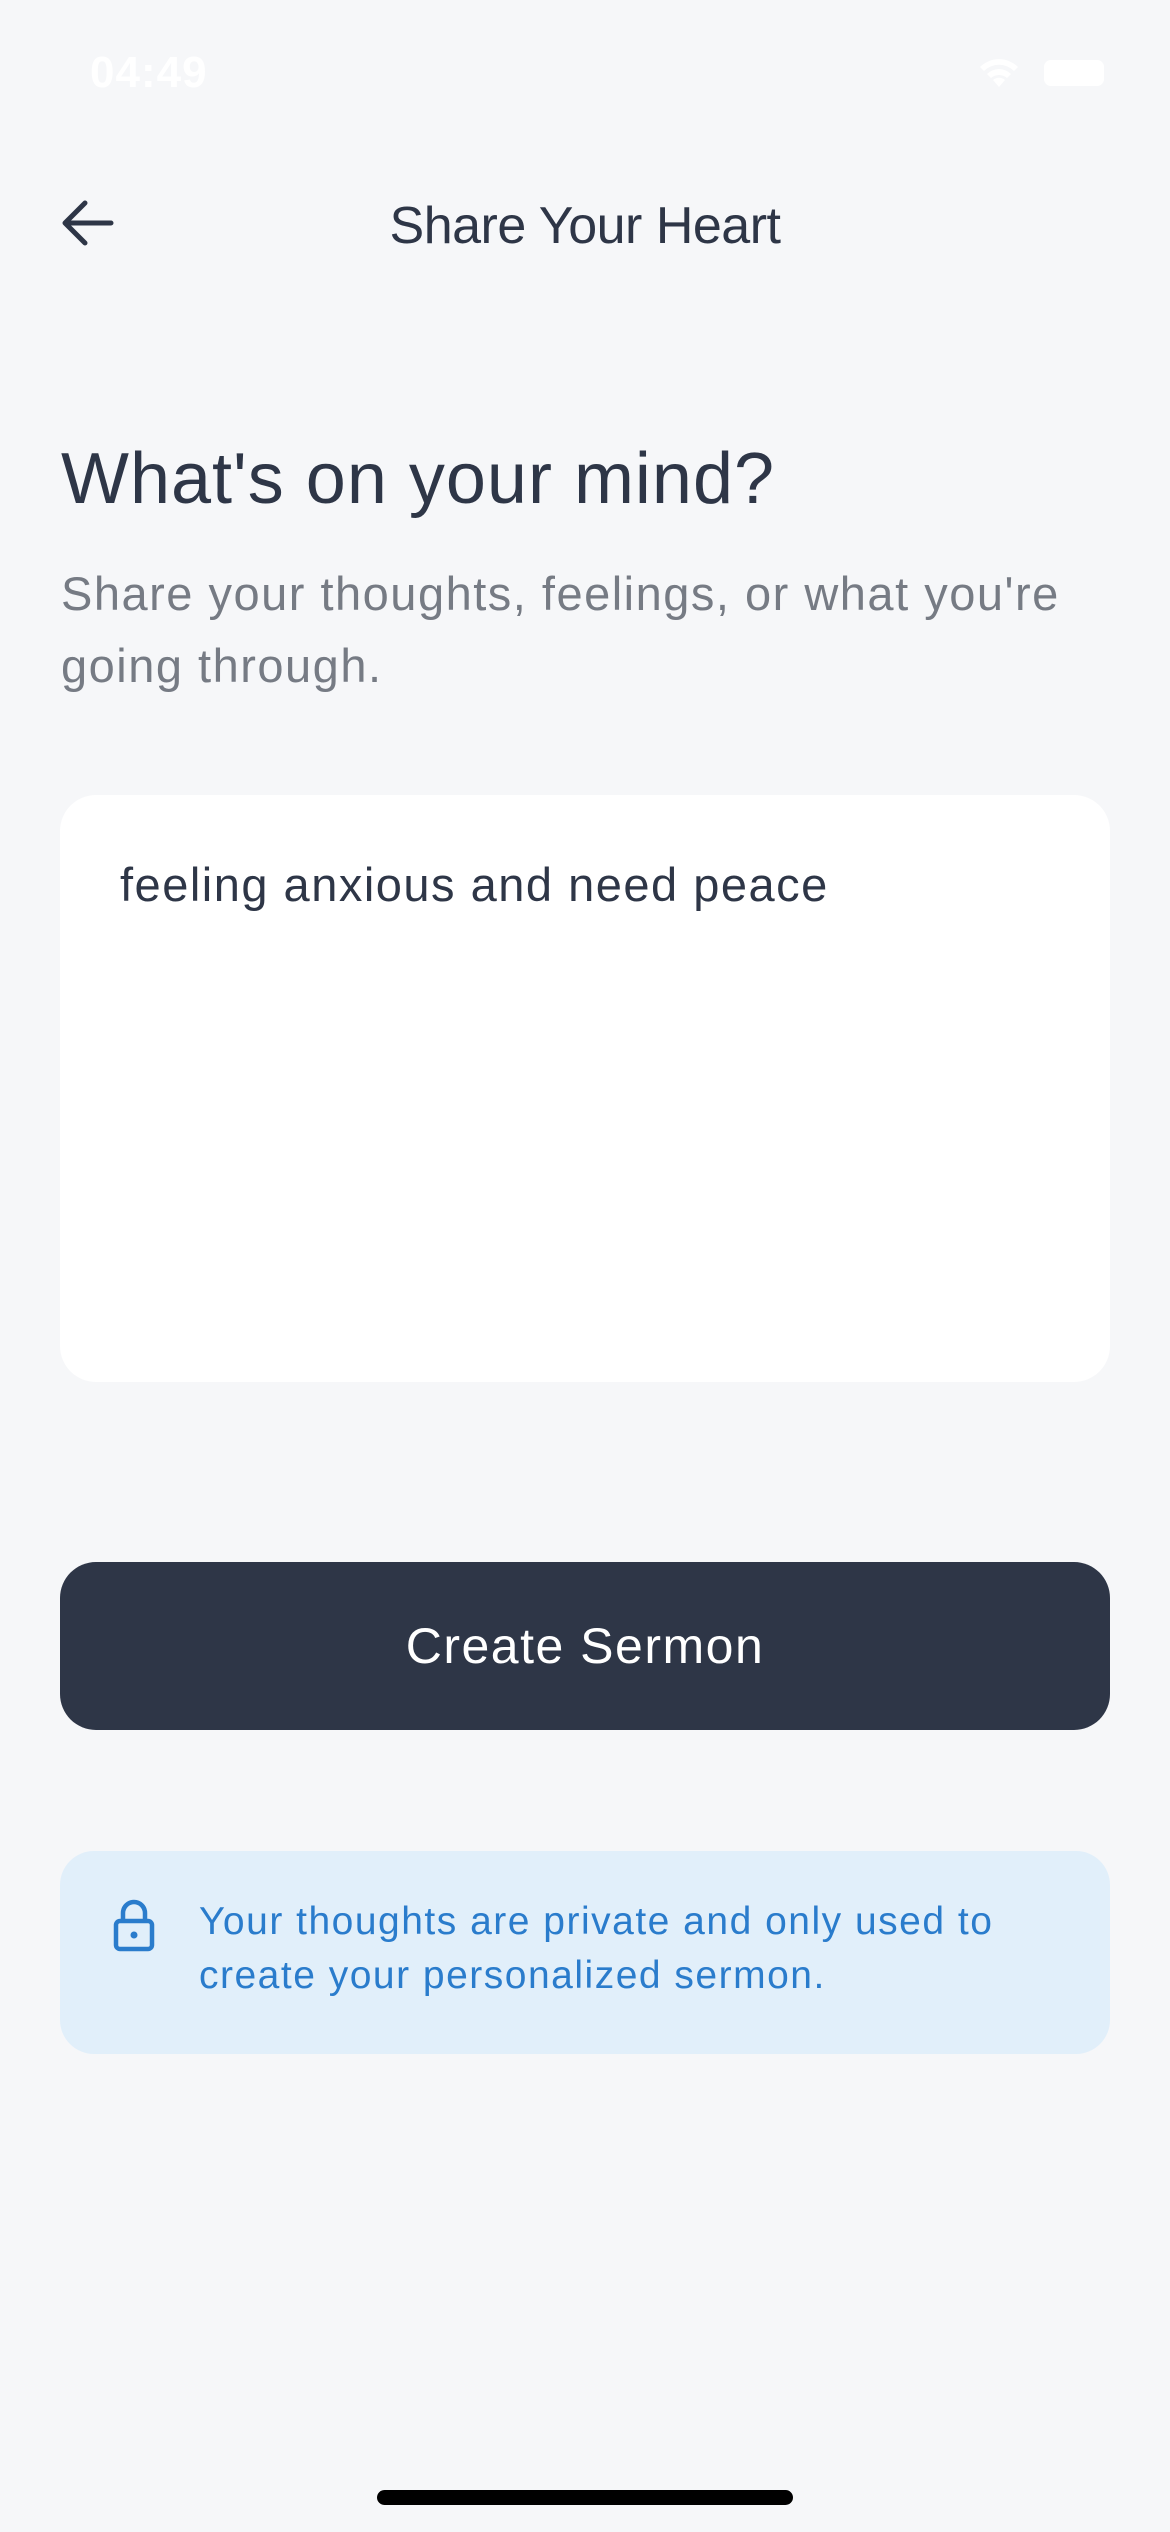 This screenshot has height=2532, width=1170. What do you see at coordinates (585, 2497) in the screenshot?
I see `home-indicator` at bounding box center [585, 2497].